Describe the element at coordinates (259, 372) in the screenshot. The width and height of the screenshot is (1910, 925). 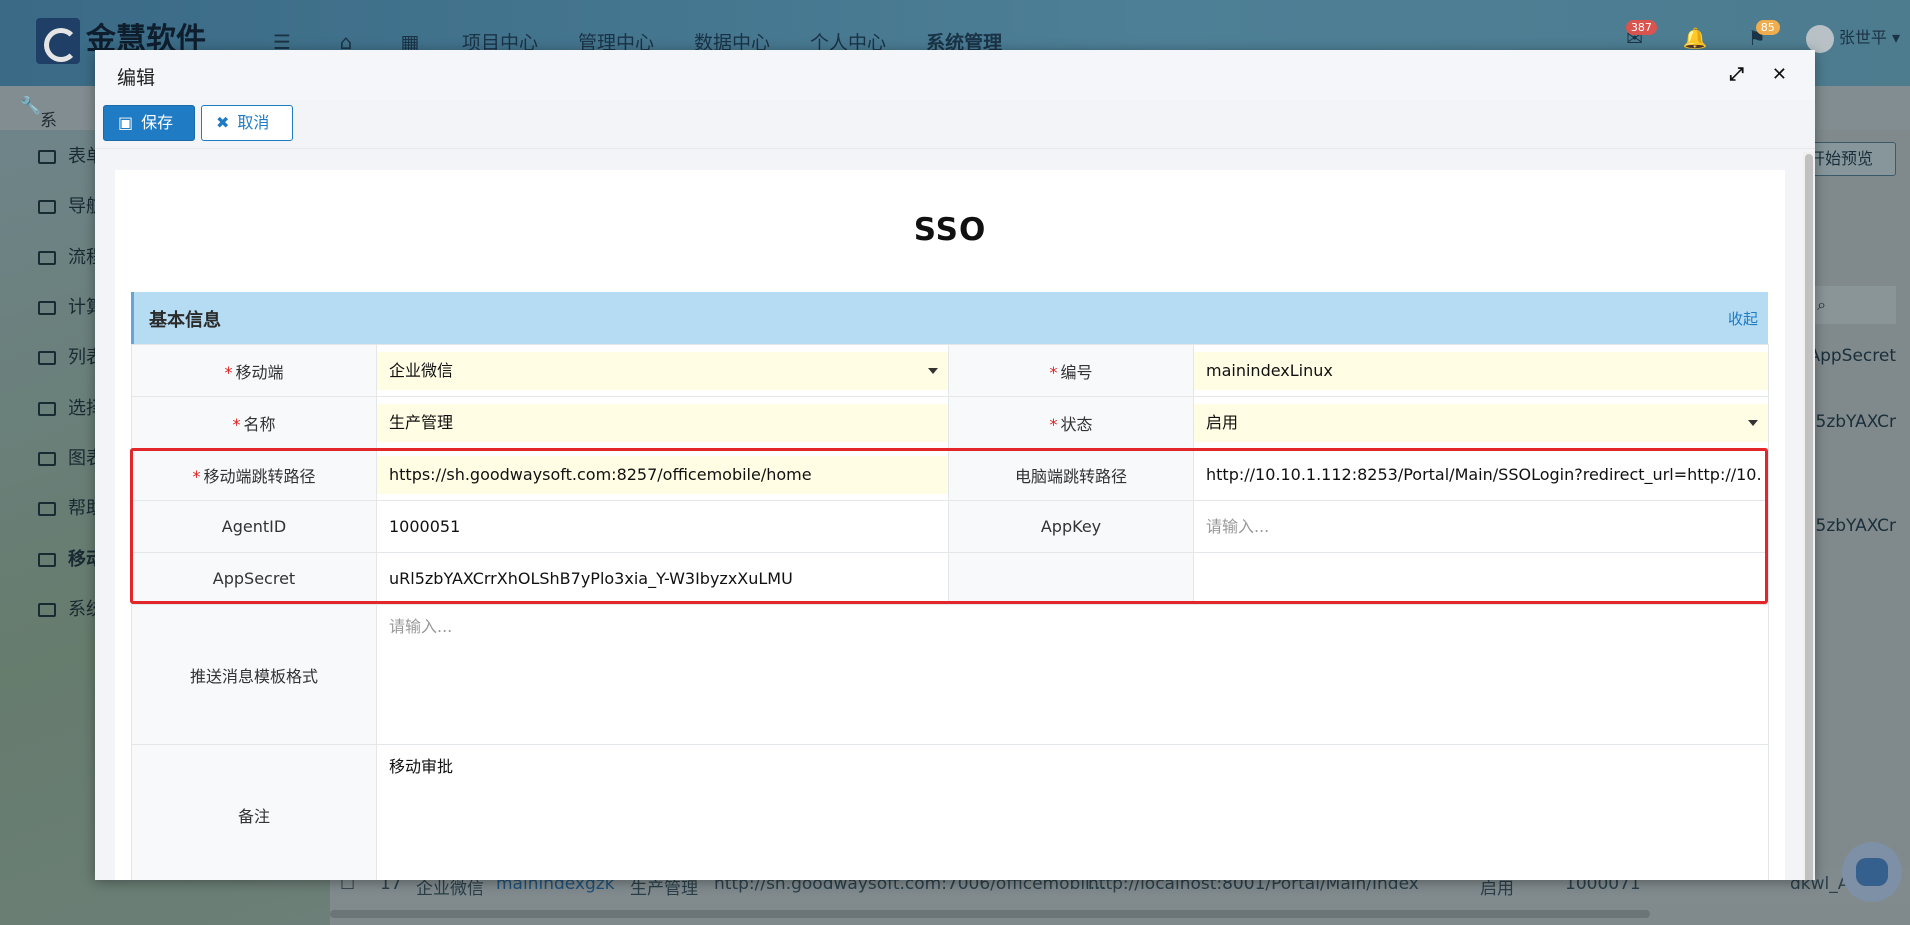
I see `label-text: 移动端` at that location.